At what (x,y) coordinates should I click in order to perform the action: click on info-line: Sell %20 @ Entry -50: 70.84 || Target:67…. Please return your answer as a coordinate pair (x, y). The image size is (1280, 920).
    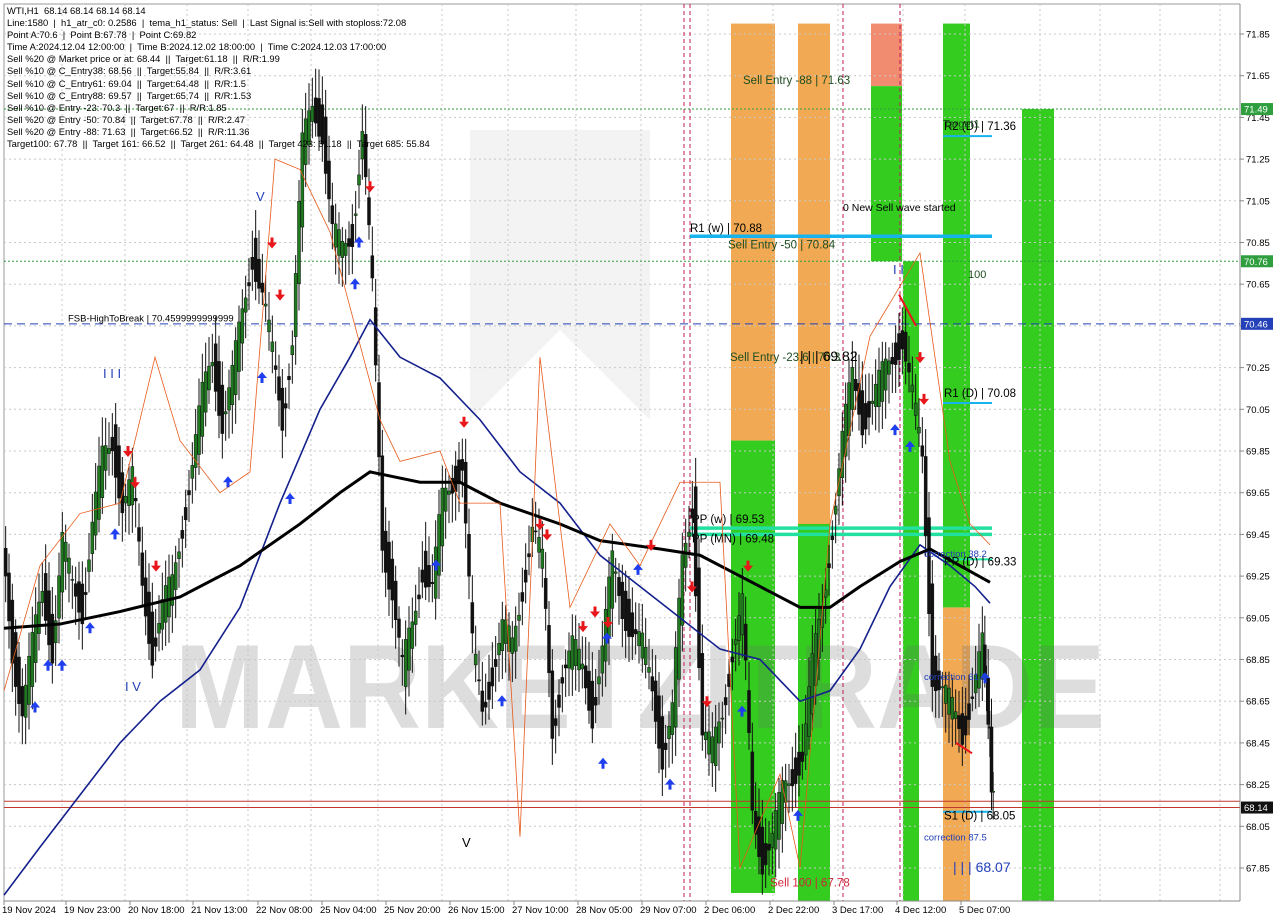
    Looking at the image, I should click on (126, 119).